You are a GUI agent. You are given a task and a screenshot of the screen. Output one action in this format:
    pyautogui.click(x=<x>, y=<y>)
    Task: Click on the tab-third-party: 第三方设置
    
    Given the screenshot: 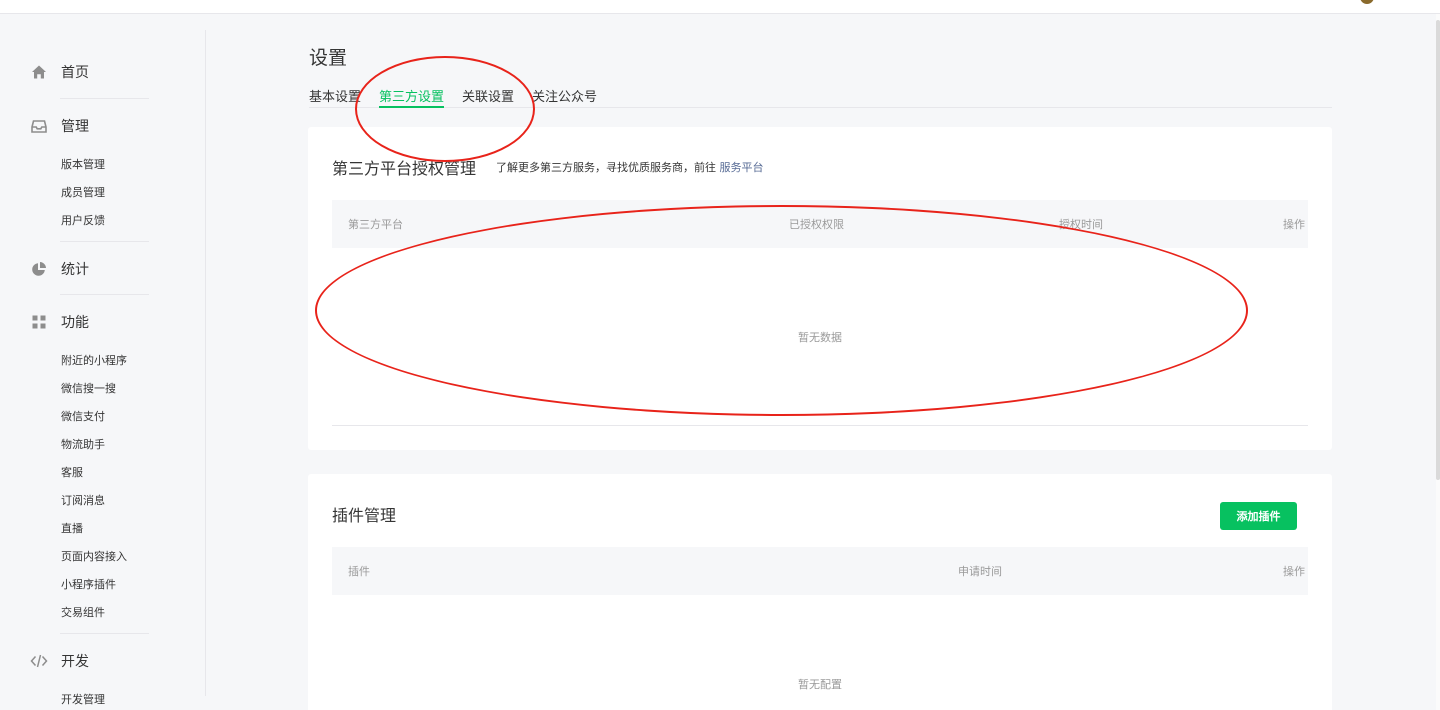 What is the action you would take?
    pyautogui.click(x=412, y=97)
    